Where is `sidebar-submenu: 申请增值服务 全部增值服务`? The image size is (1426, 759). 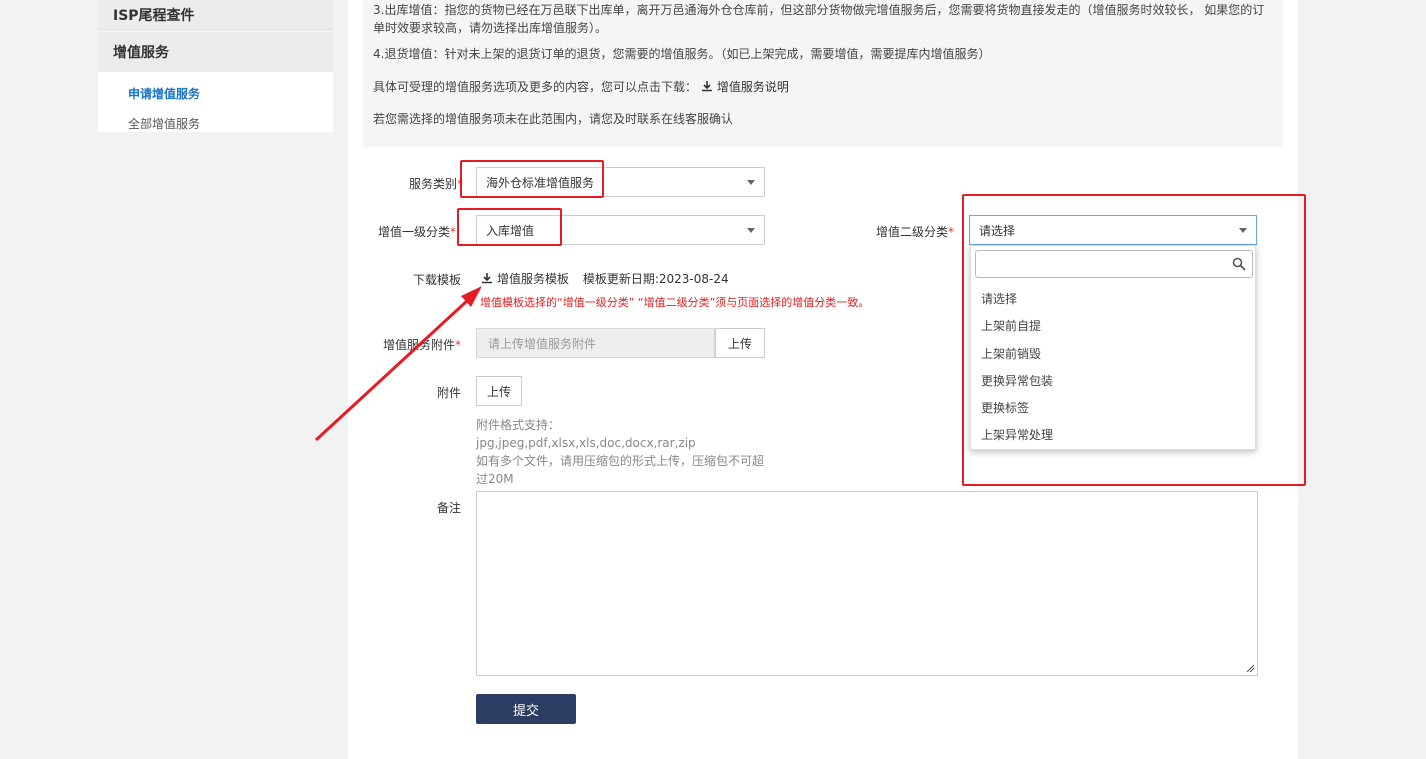 sidebar-submenu: 申请增值服务 全部增值服务 is located at coordinates (215, 102).